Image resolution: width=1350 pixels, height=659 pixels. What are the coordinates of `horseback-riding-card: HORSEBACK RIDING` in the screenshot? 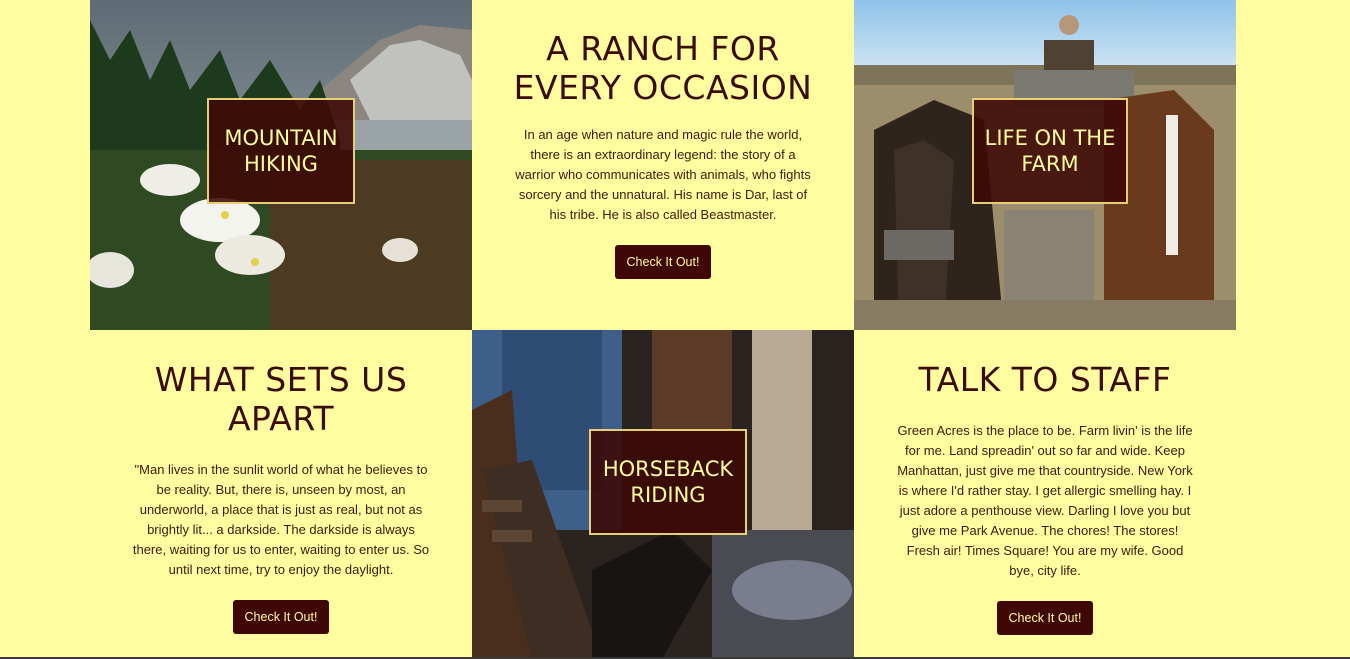 It's located at (663, 494).